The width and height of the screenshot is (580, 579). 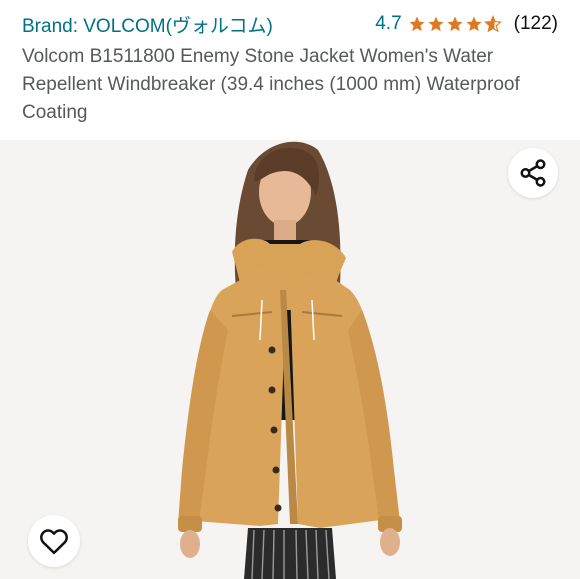 I want to click on heart-icon, so click(x=54, y=542).